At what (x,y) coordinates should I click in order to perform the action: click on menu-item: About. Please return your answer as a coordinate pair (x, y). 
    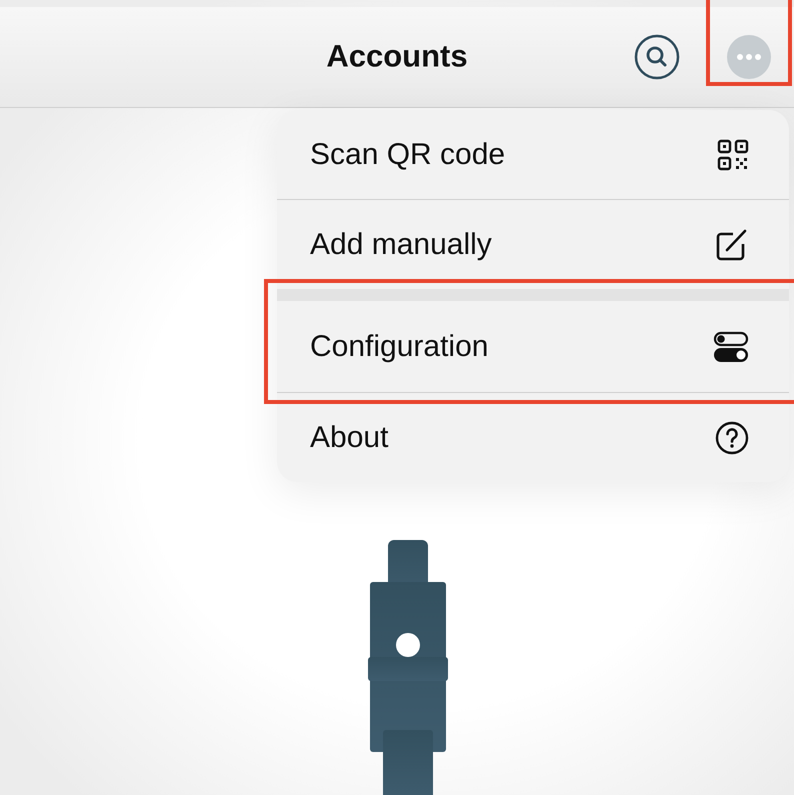
    Looking at the image, I should click on (533, 437).